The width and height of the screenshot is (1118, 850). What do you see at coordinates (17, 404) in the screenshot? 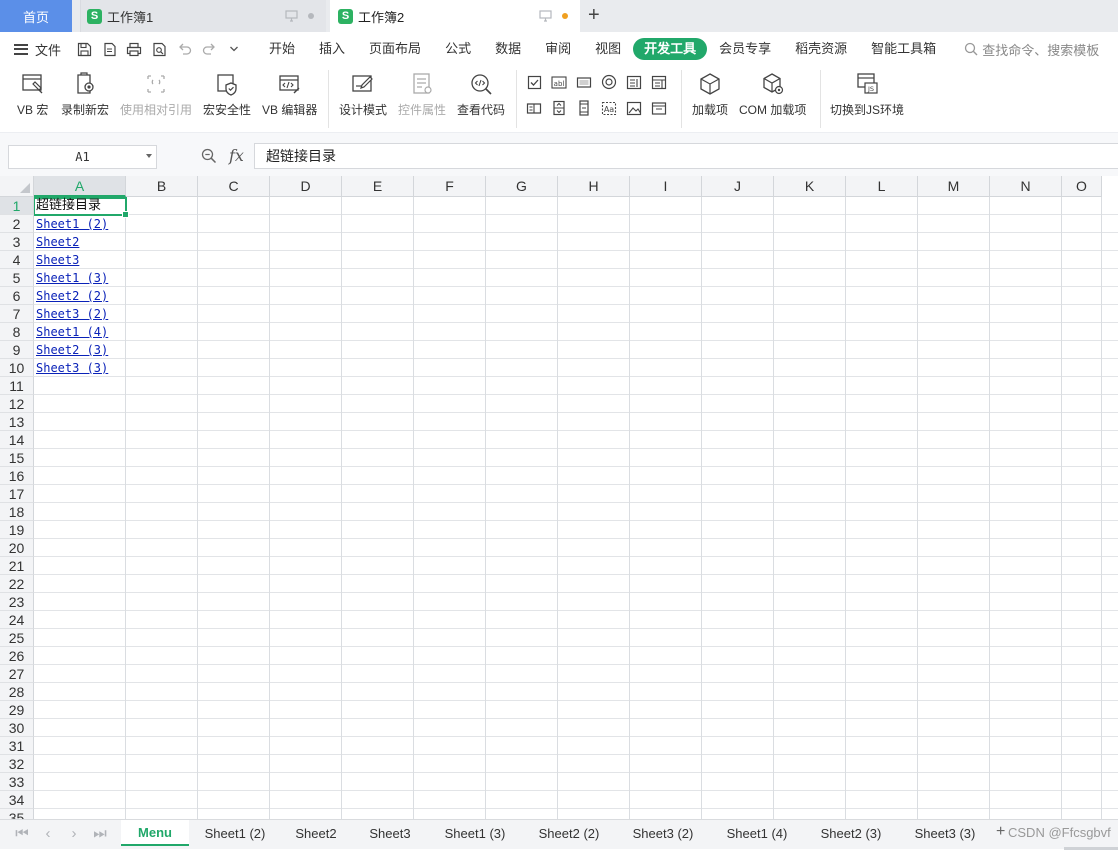
I see `row-header-12: 12` at bounding box center [17, 404].